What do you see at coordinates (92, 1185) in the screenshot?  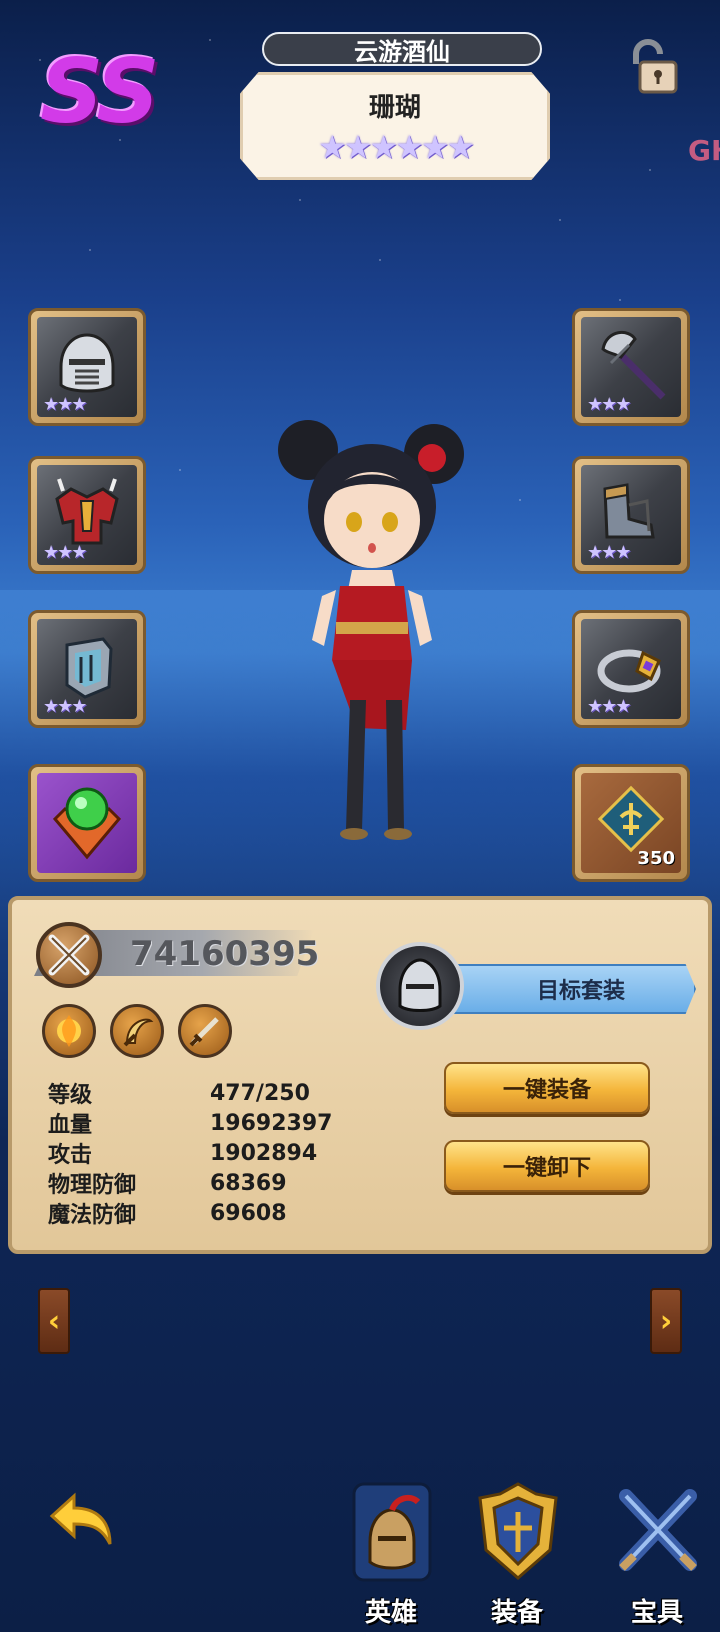 I see `stat-label: 物理防御` at bounding box center [92, 1185].